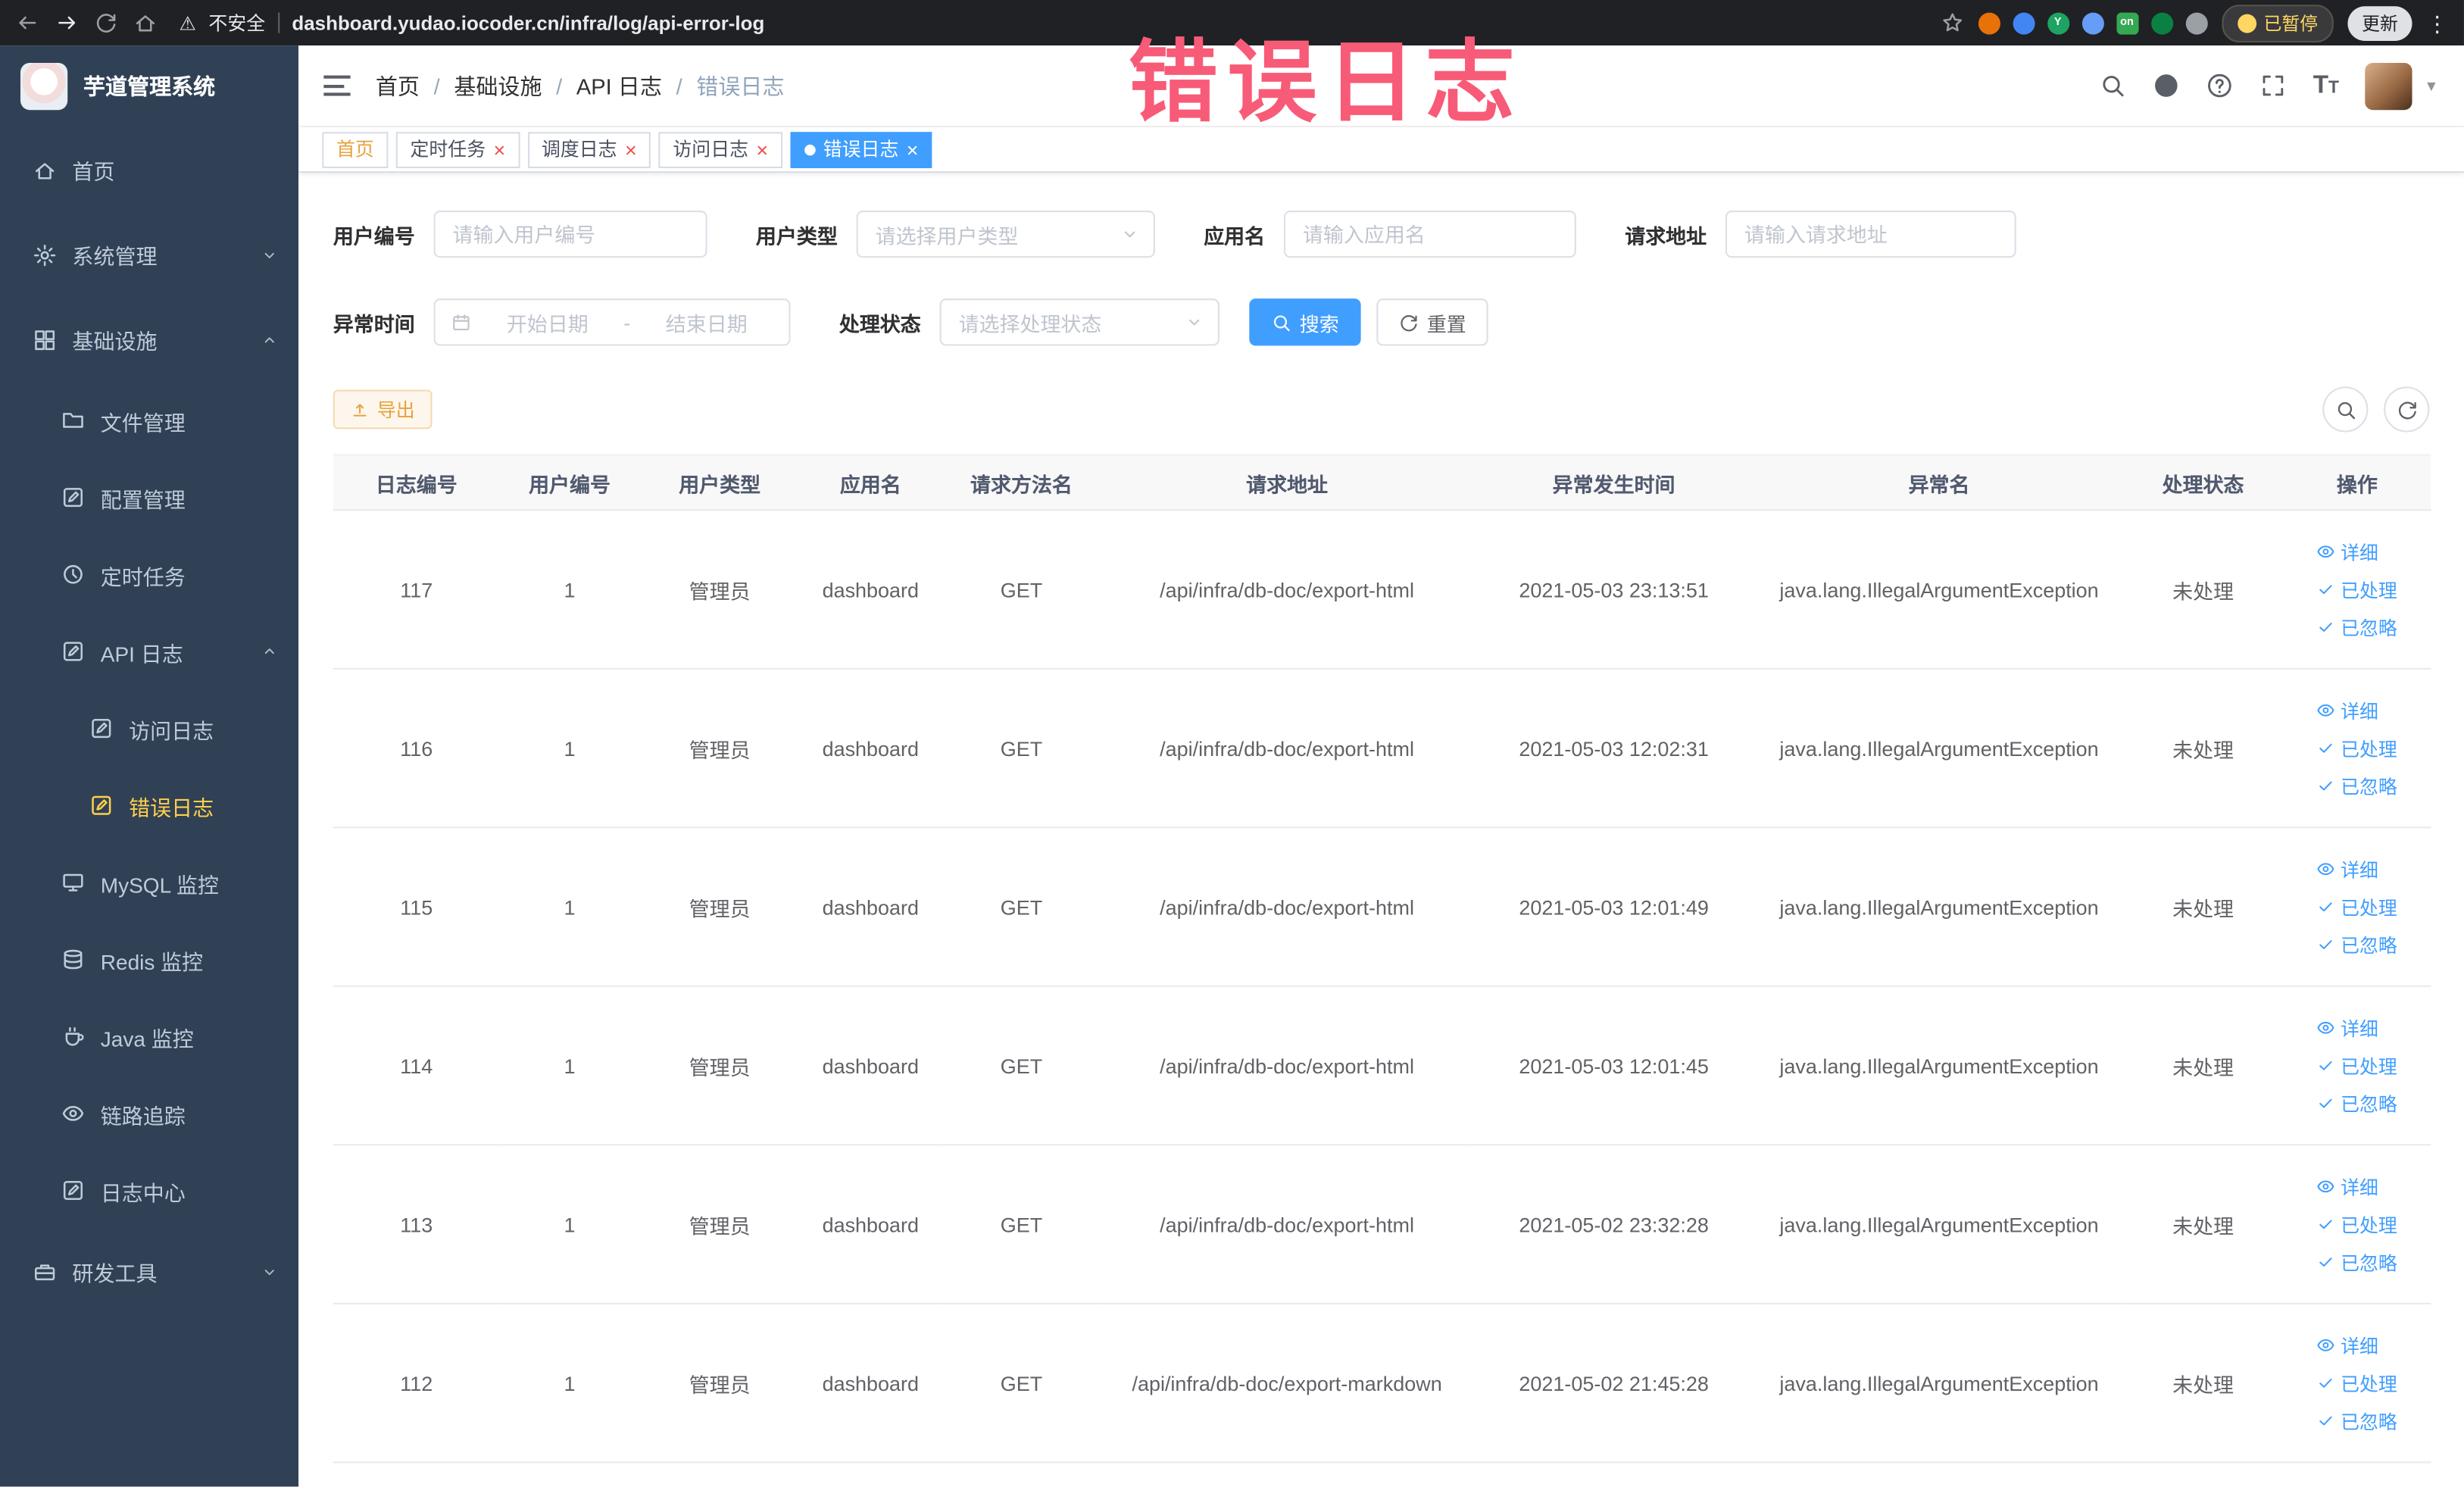 The image size is (2464, 1487). What do you see at coordinates (149, 1113) in the screenshot?
I see `sidebar-item-trace: 链路追踪` at bounding box center [149, 1113].